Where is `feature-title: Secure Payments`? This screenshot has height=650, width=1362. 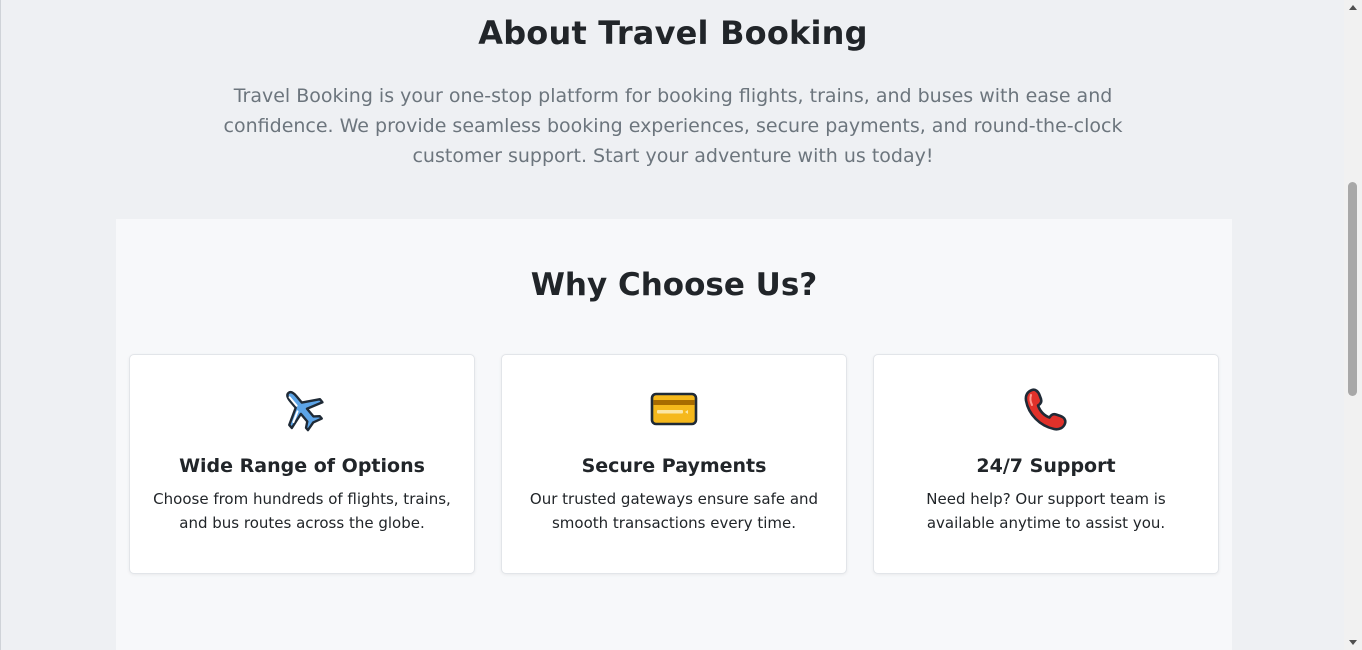 feature-title: Secure Payments is located at coordinates (674, 466).